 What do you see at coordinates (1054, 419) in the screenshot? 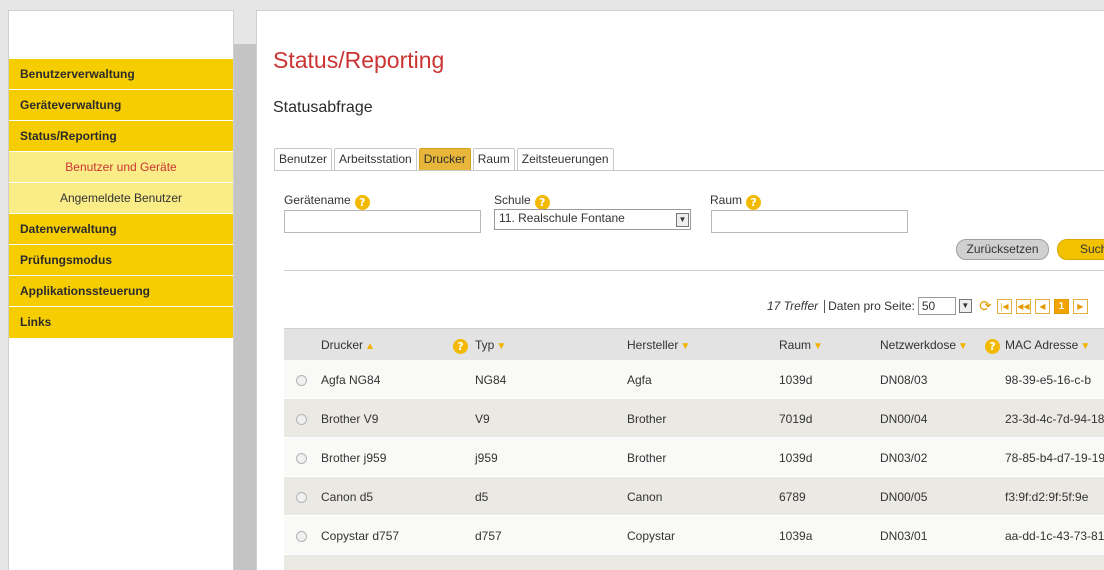
I see `cell-mac: 23-3d-4c-7d-94-18` at bounding box center [1054, 419].